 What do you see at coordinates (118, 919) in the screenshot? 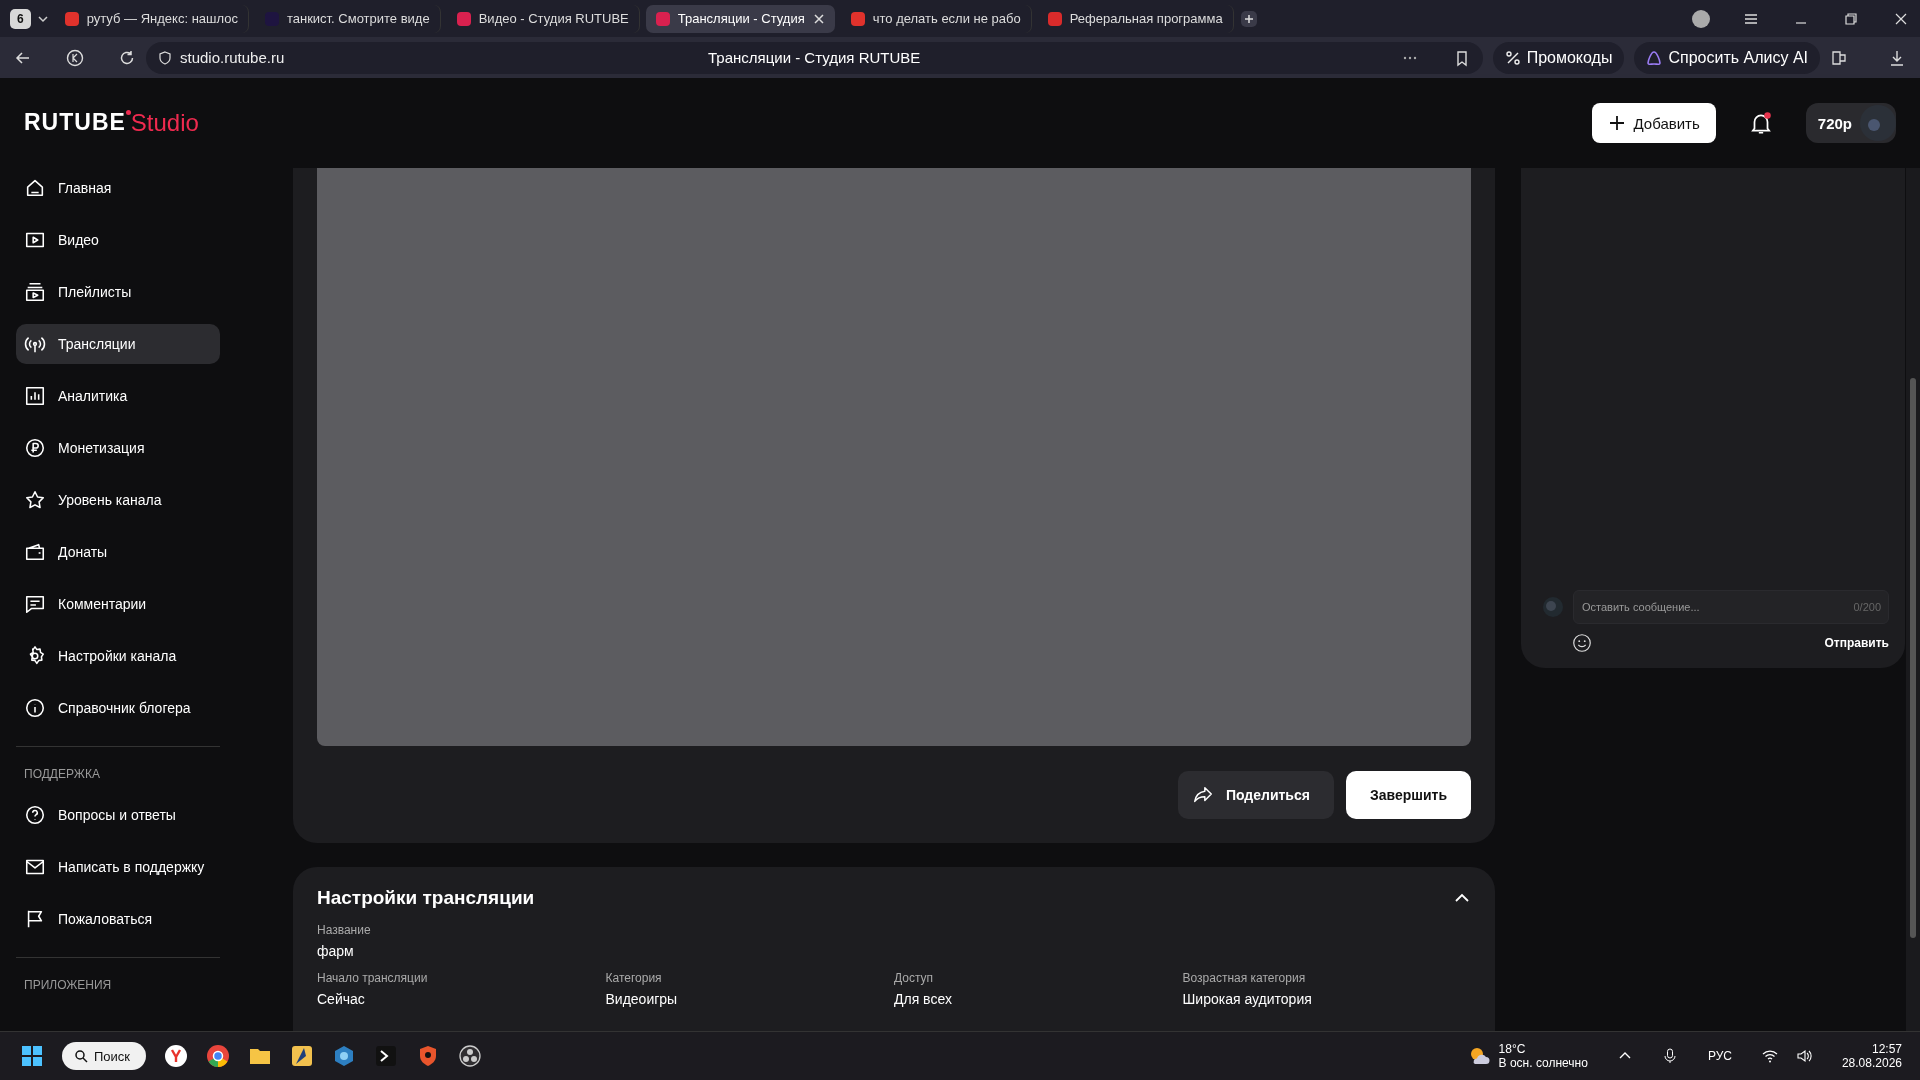
I see `sidebar-item: Пожаловаться` at bounding box center [118, 919].